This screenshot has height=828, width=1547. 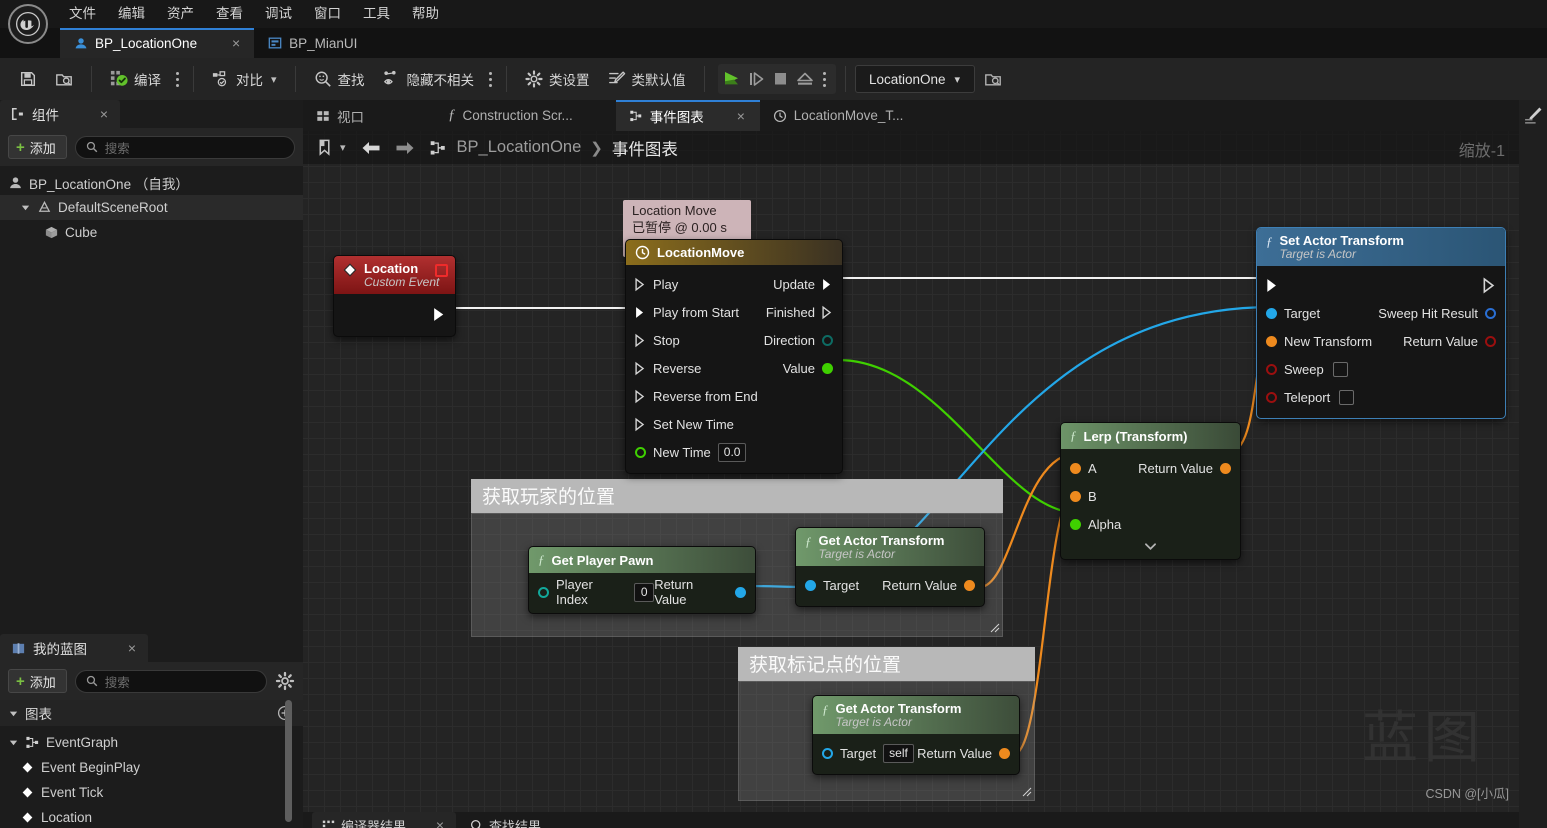 What do you see at coordinates (1347, 397) in the screenshot?
I see `teleport-checkbox` at bounding box center [1347, 397].